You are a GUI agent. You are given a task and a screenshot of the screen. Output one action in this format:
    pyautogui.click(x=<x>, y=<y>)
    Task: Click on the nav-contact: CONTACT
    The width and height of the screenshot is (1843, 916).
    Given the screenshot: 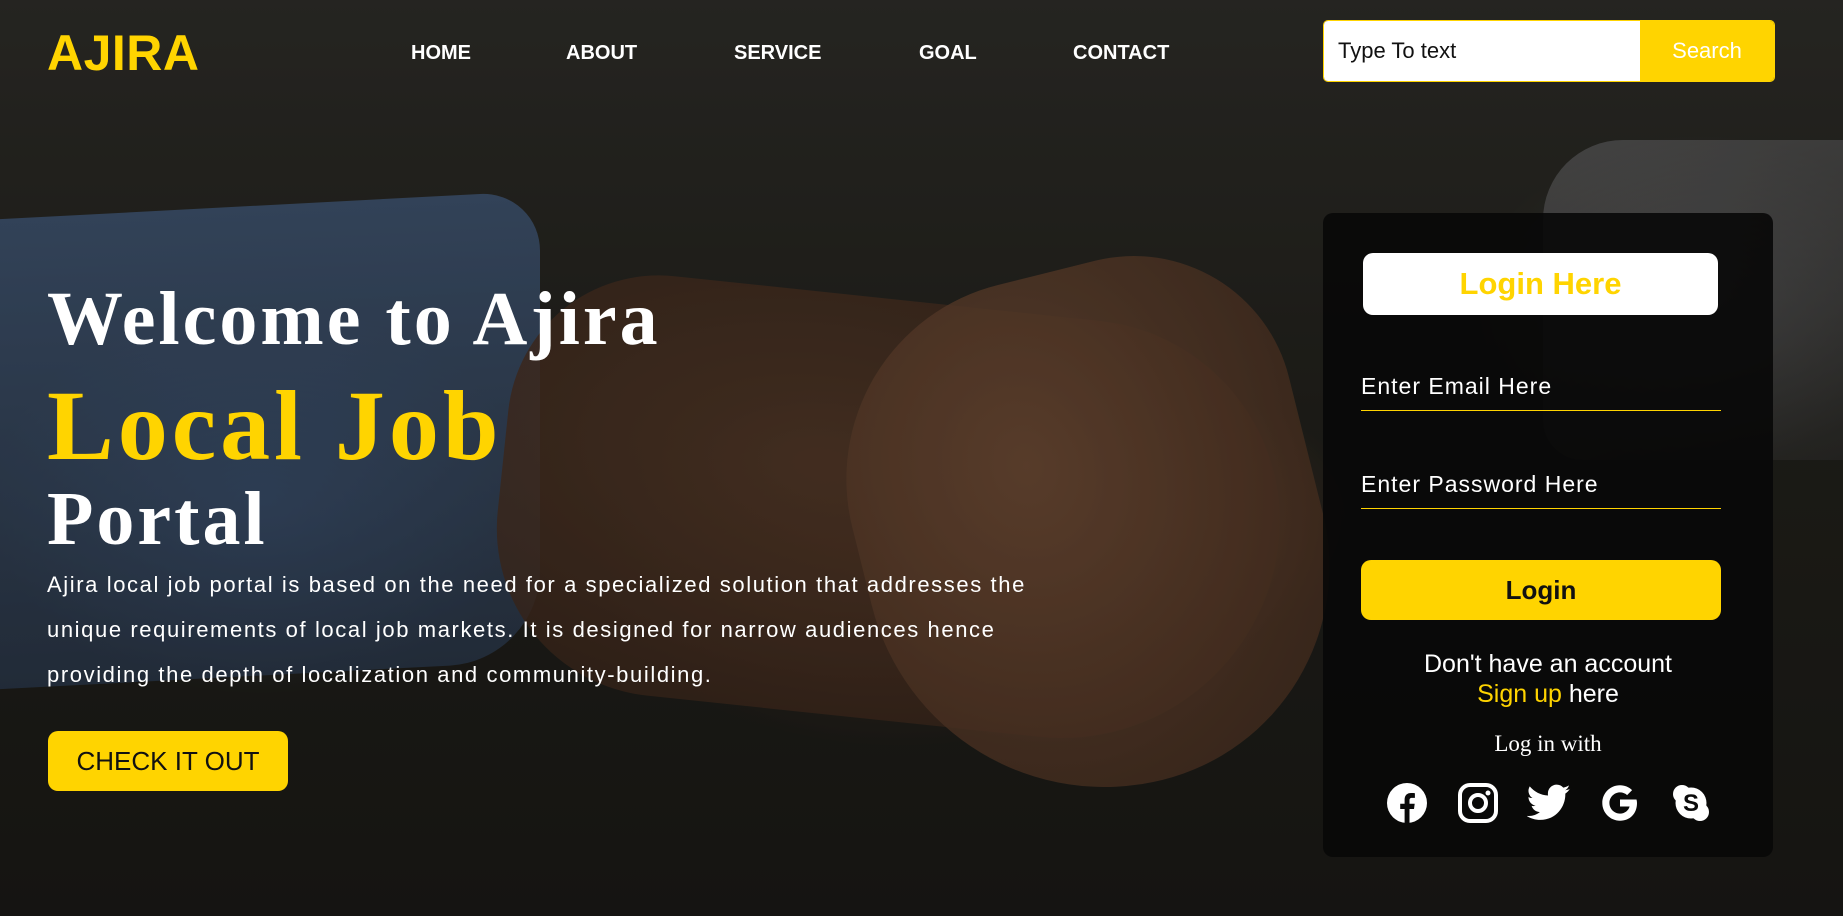 What is the action you would take?
    pyautogui.click(x=1121, y=53)
    